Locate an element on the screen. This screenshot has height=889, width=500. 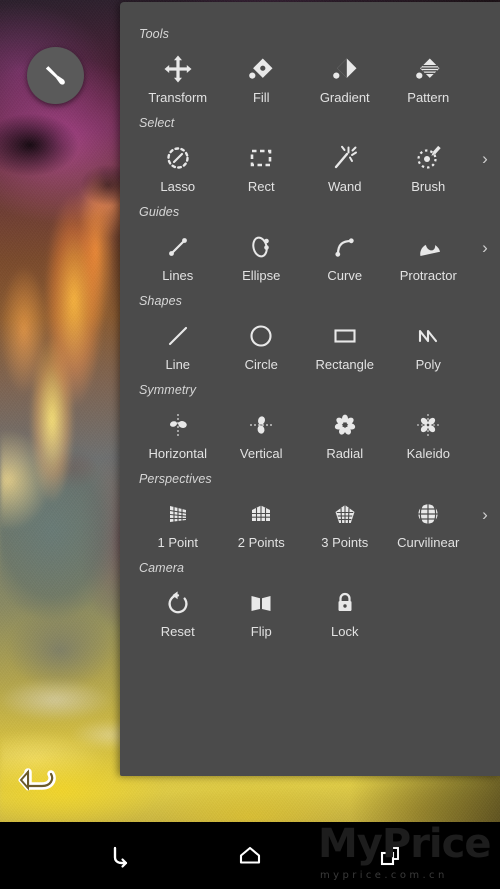
symmetry-radial-icon is located at coordinates (345, 425).